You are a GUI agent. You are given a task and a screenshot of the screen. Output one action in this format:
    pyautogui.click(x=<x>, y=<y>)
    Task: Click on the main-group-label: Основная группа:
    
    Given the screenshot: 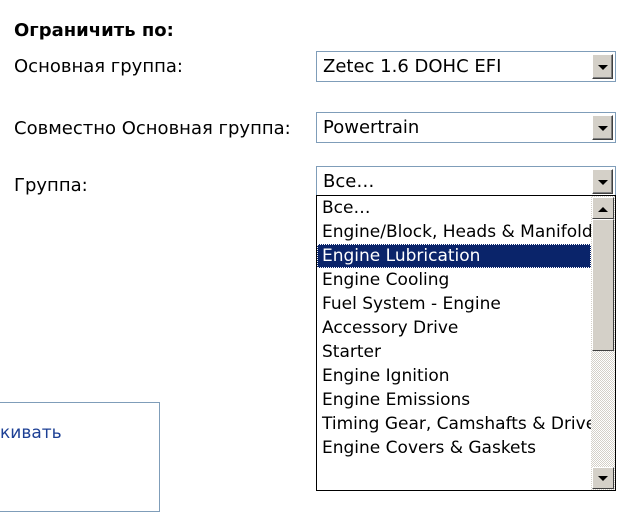 What is the action you would take?
    pyautogui.click(x=98, y=66)
    